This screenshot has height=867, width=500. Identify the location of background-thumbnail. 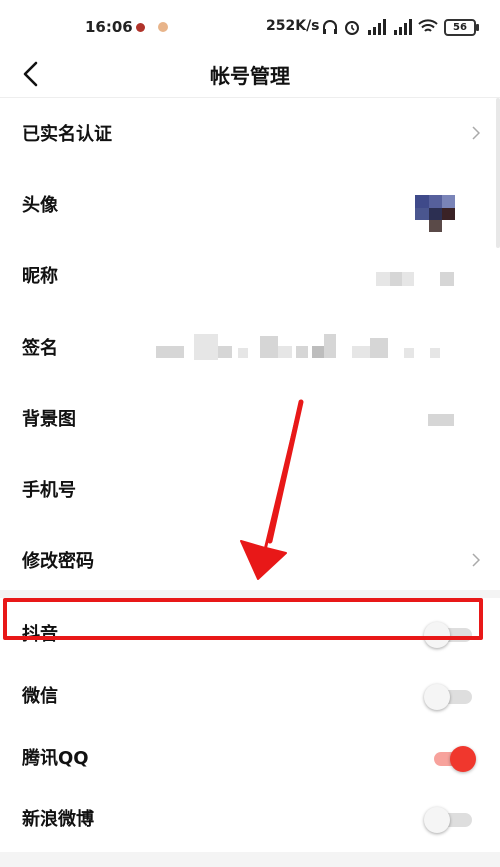
(441, 420).